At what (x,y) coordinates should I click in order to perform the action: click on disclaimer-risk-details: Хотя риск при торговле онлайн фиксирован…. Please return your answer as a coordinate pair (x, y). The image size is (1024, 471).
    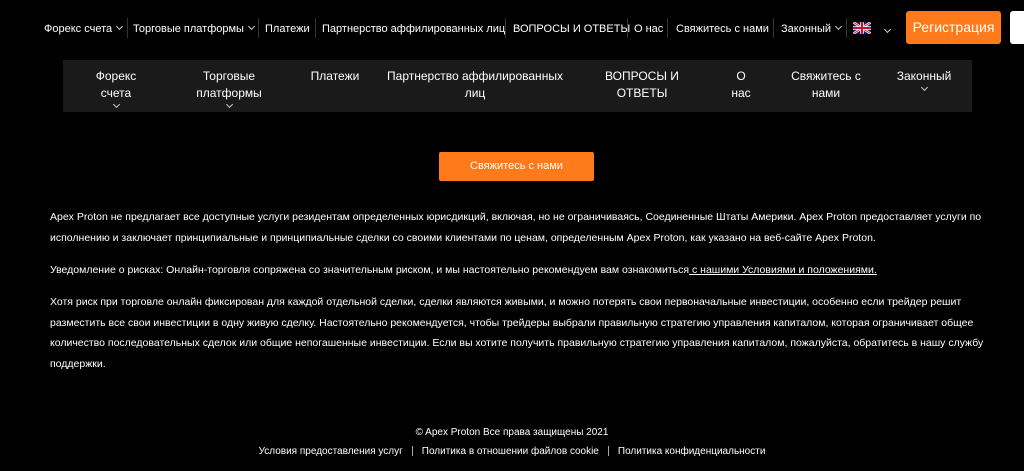
    Looking at the image, I should click on (517, 333).